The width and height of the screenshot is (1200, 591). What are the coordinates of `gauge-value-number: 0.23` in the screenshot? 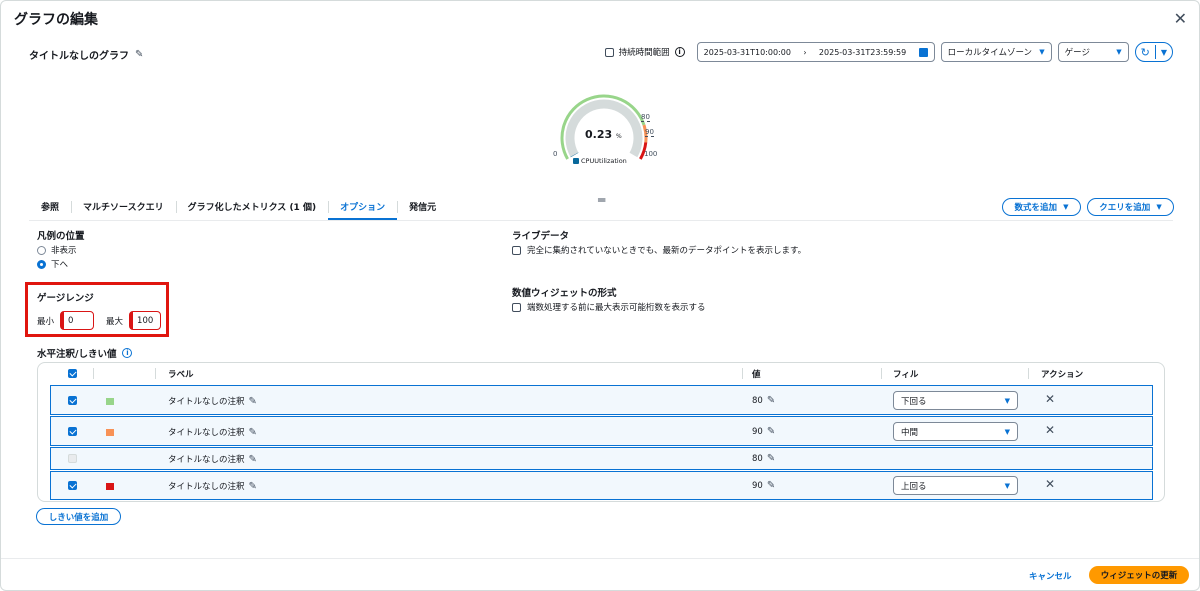 It's located at (599, 134).